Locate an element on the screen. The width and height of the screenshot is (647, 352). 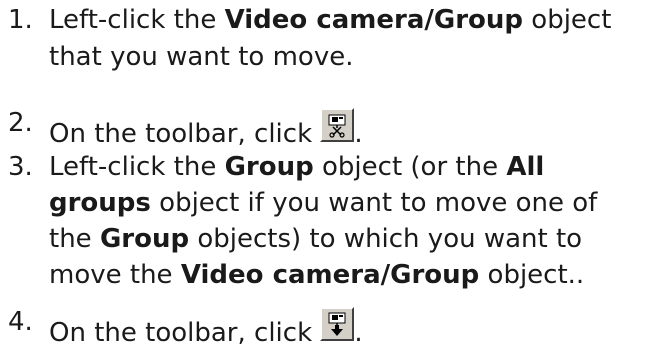
step-3-line-1: Left-click the Group object (or the All is located at coordinates (297, 167).